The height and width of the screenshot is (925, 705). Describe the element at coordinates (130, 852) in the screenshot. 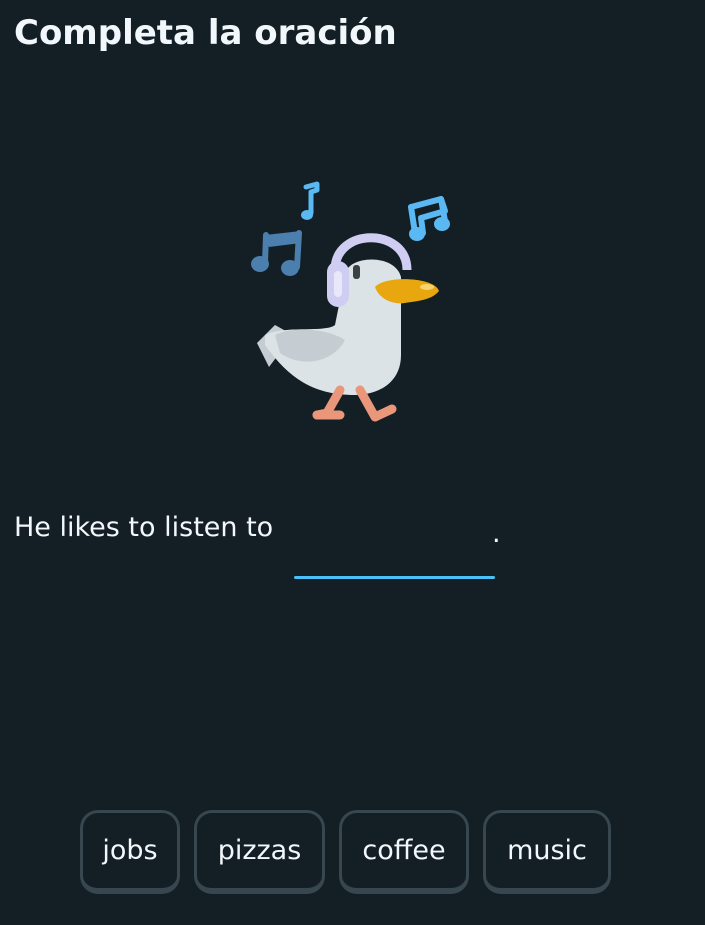

I see `word-tile-jobs: jobs` at that location.